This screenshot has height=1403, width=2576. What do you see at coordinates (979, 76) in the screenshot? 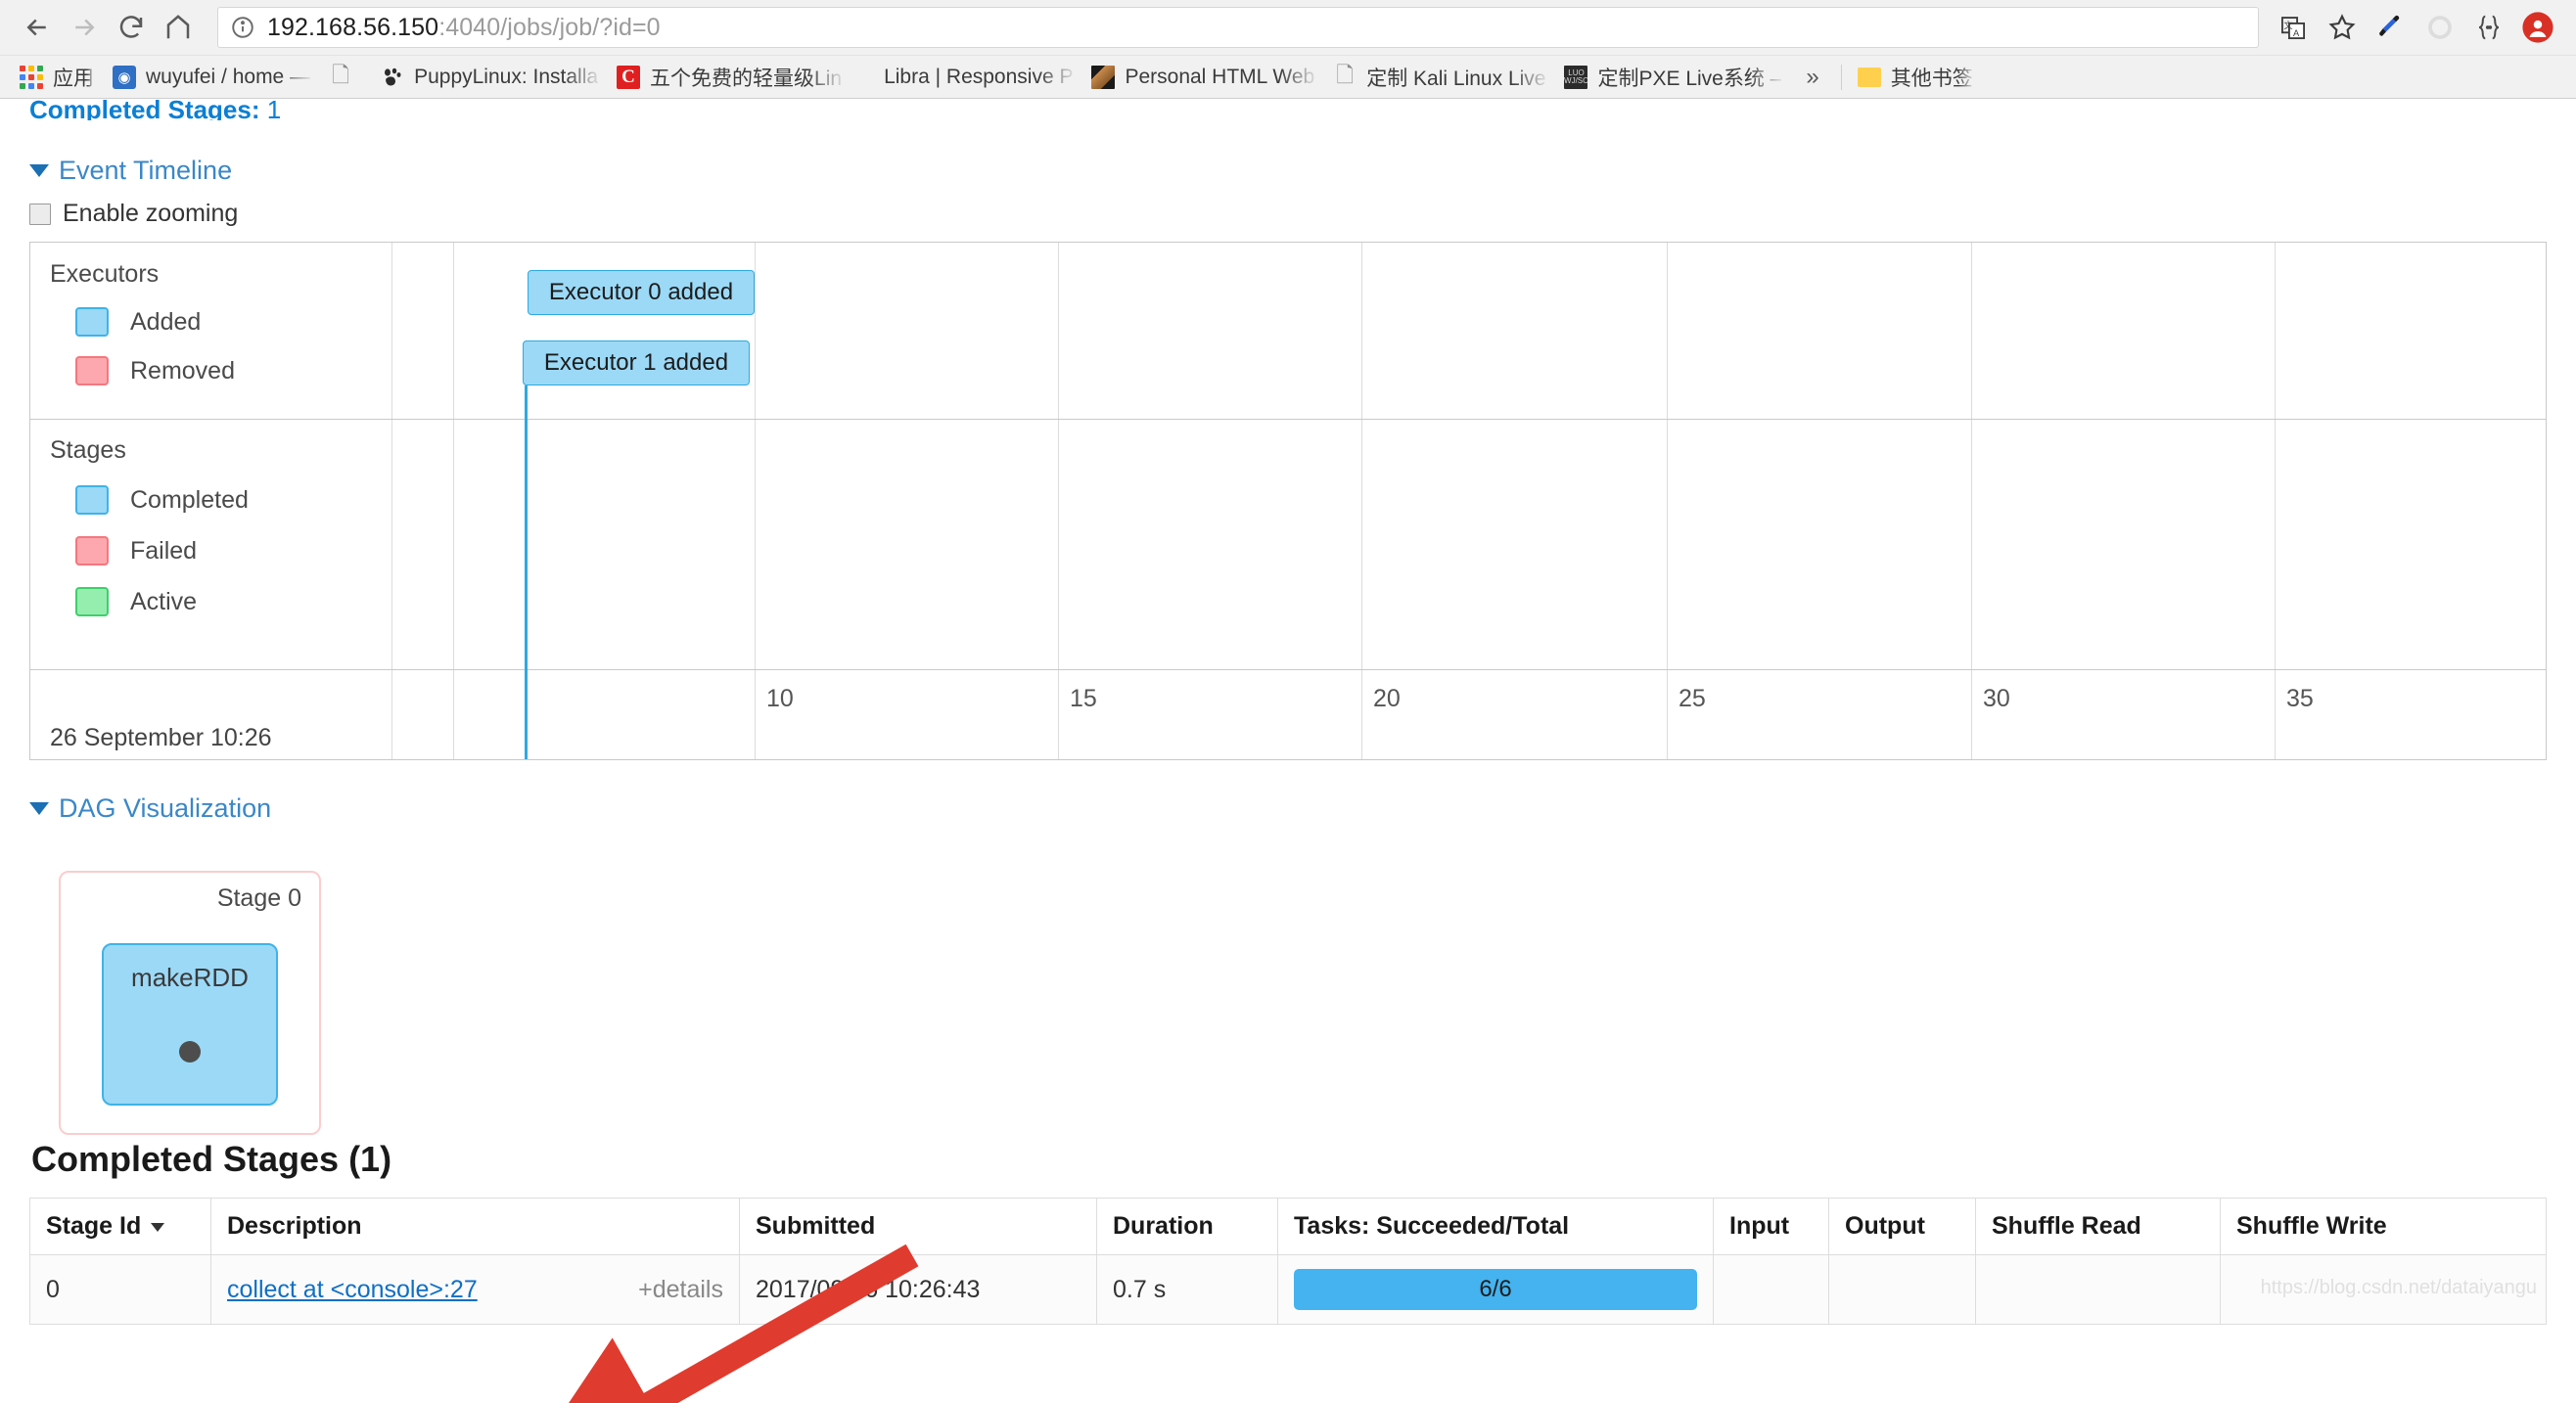
I see `bookmark-label: Libra | Responsive P` at bounding box center [979, 76].